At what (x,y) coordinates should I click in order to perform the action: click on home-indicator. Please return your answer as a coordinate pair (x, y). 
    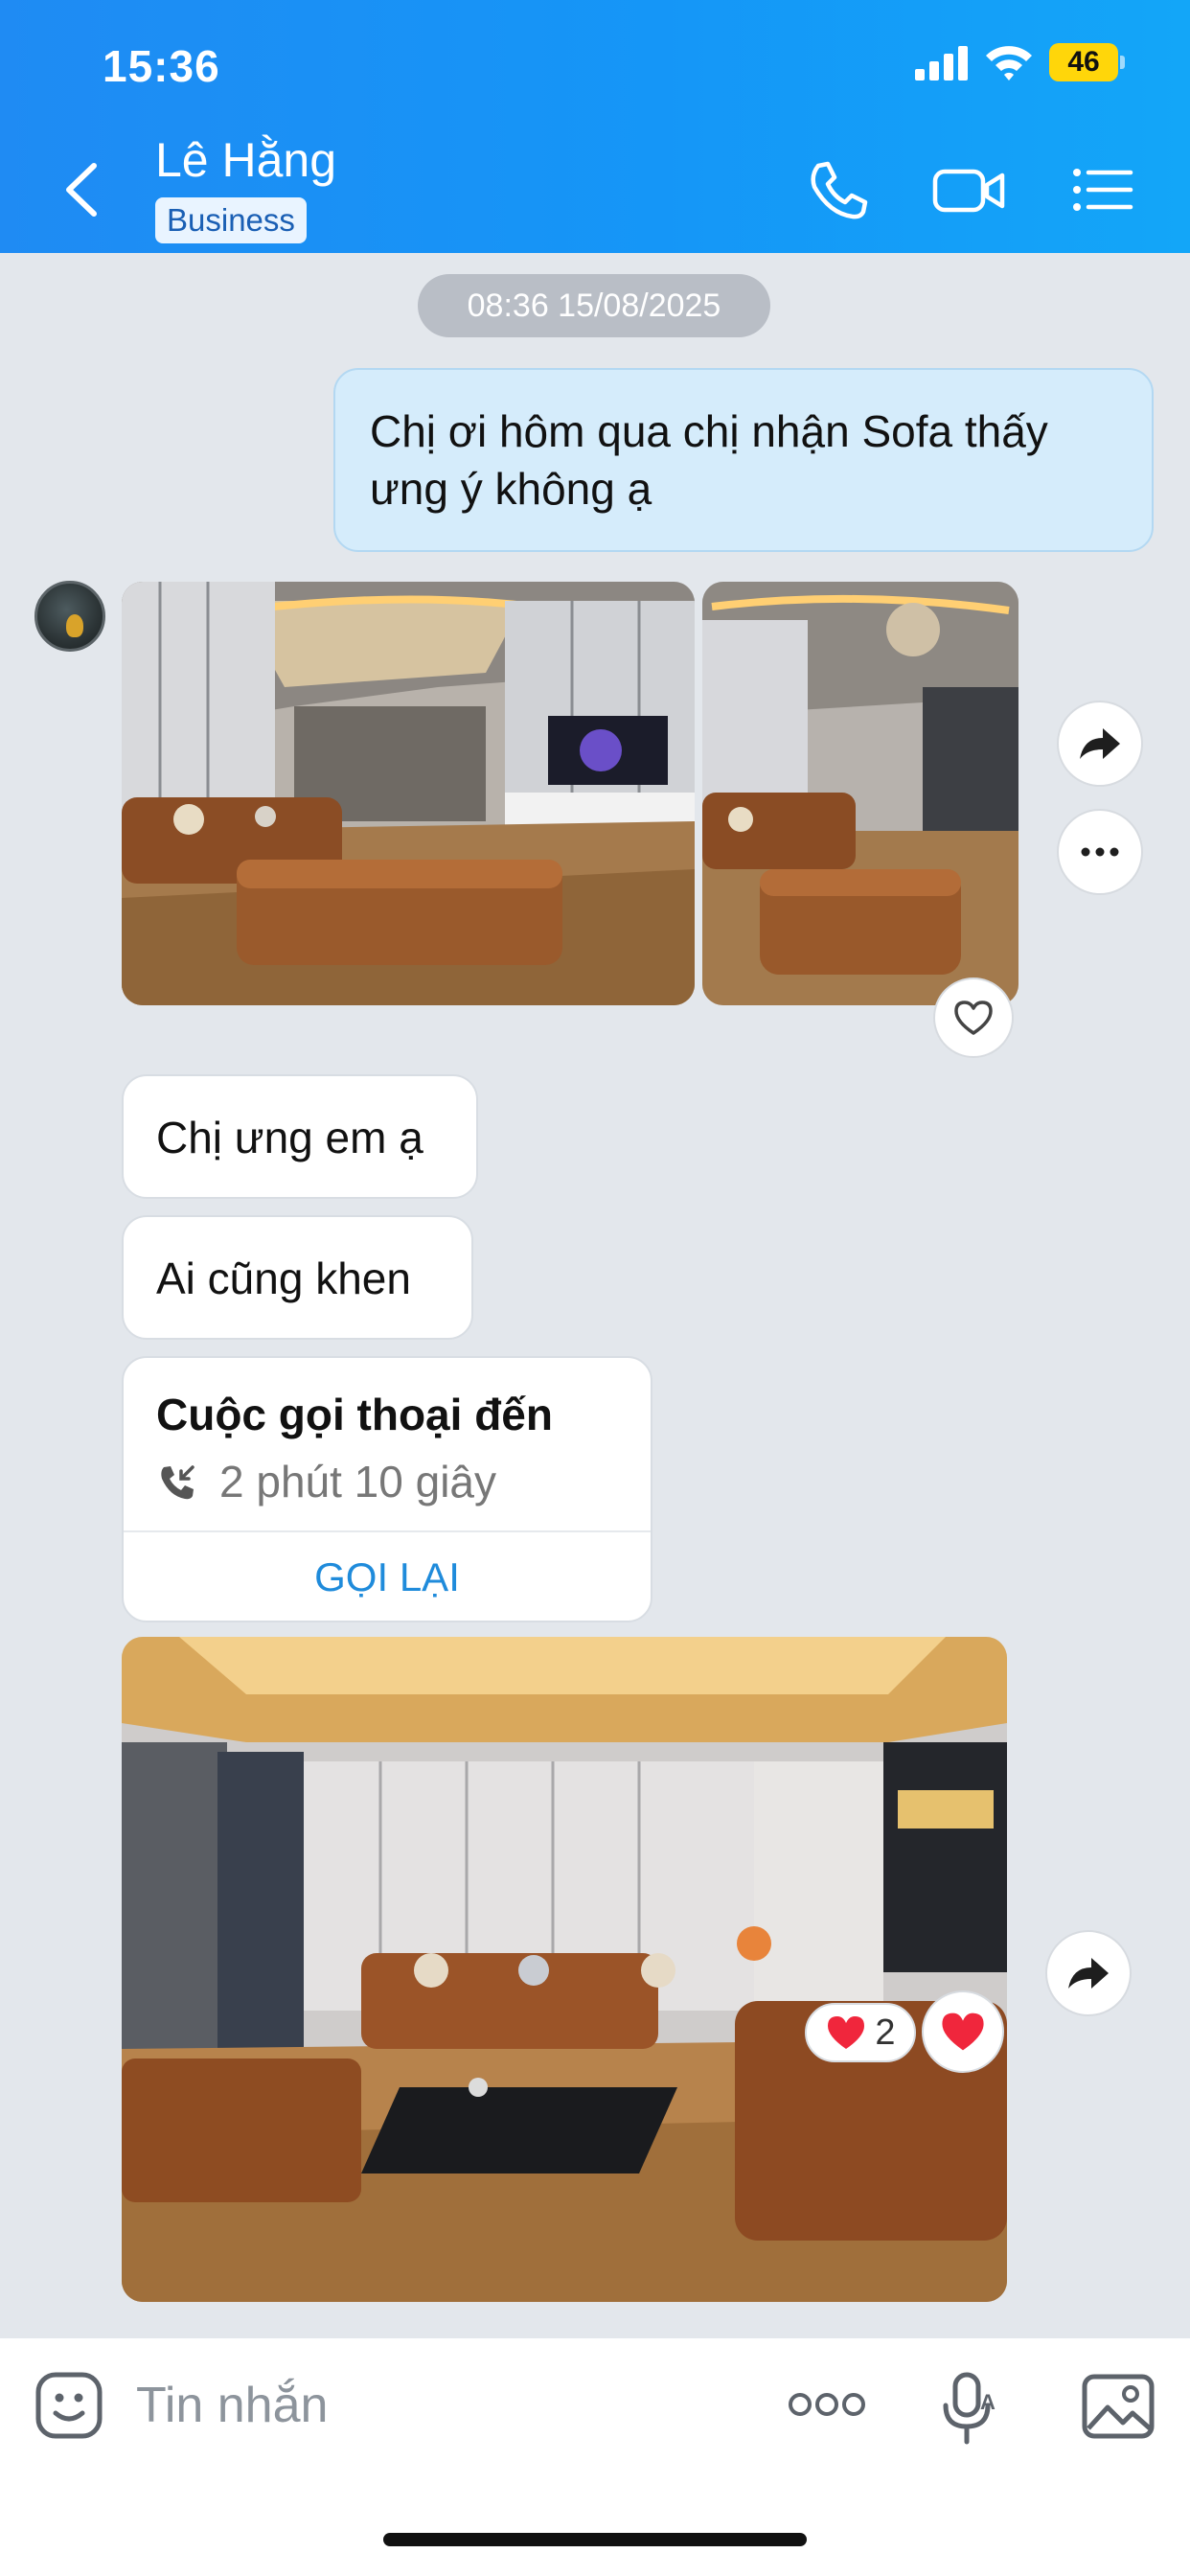
    Looking at the image, I should click on (595, 2539).